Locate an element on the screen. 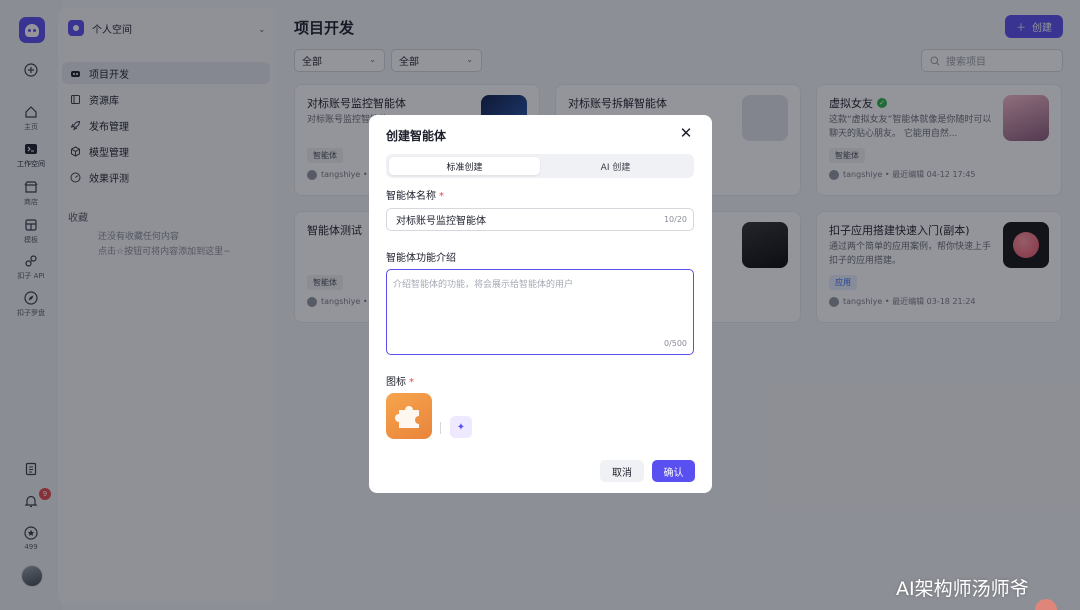 The height and width of the screenshot is (610, 1080). agent-name-value: 对标账号监控智能体 is located at coordinates (441, 221).